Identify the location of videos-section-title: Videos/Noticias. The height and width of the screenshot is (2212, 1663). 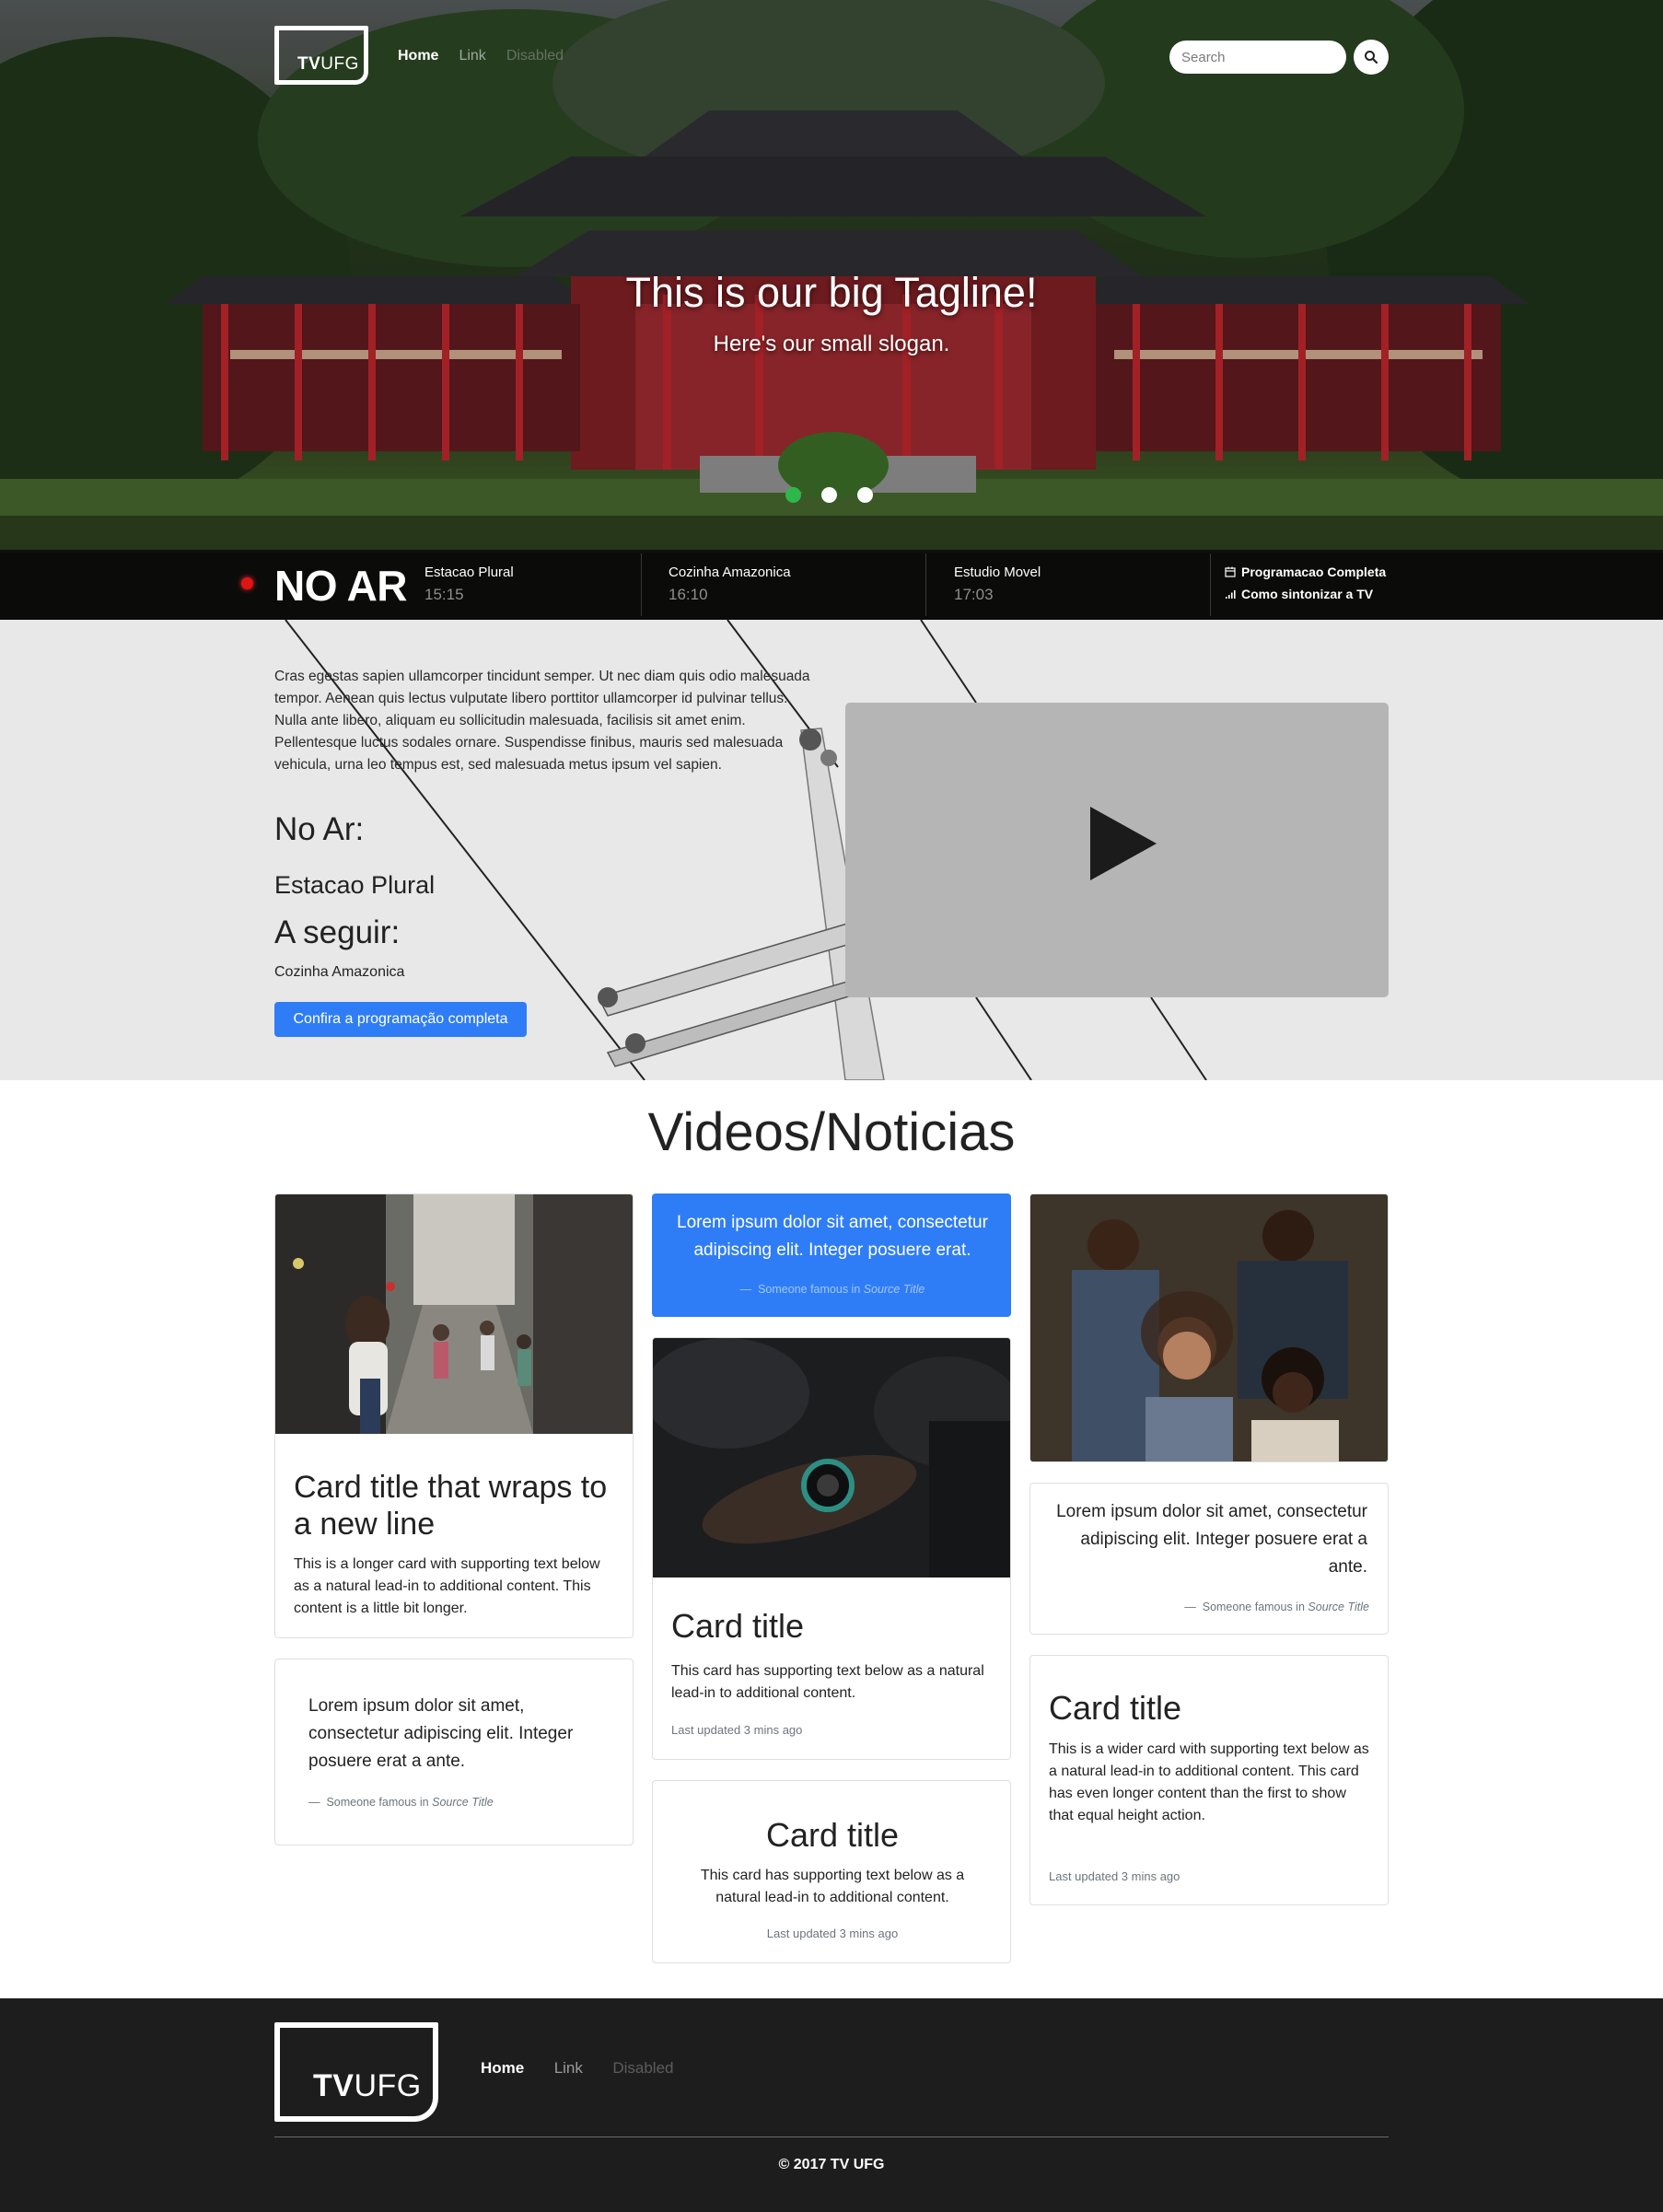
(831, 1132).